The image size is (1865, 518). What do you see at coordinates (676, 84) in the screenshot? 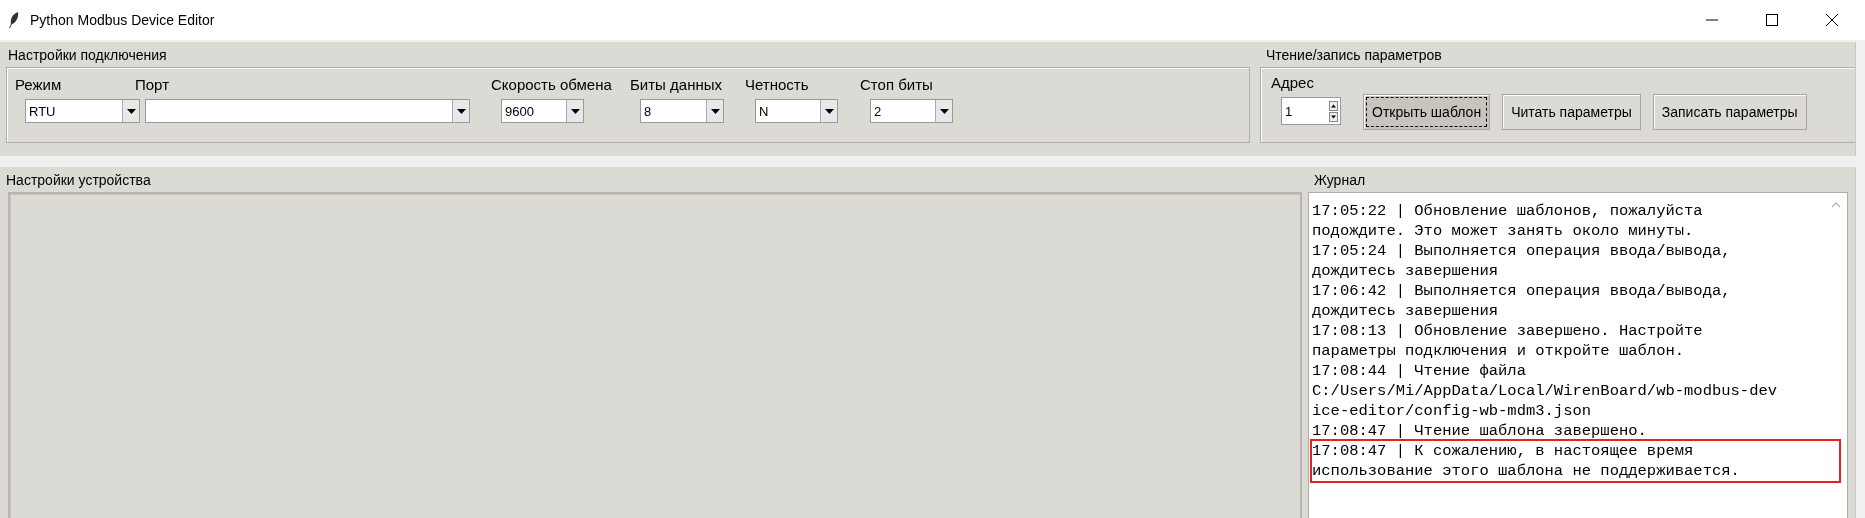
I see `field-label: Биты данных` at bounding box center [676, 84].